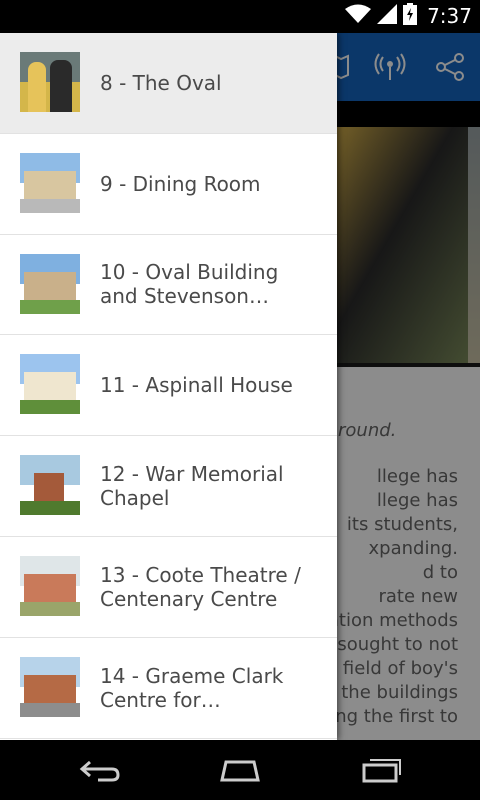  Describe the element at coordinates (50, 686) in the screenshot. I see `graeme-clark-centre-photo` at that location.